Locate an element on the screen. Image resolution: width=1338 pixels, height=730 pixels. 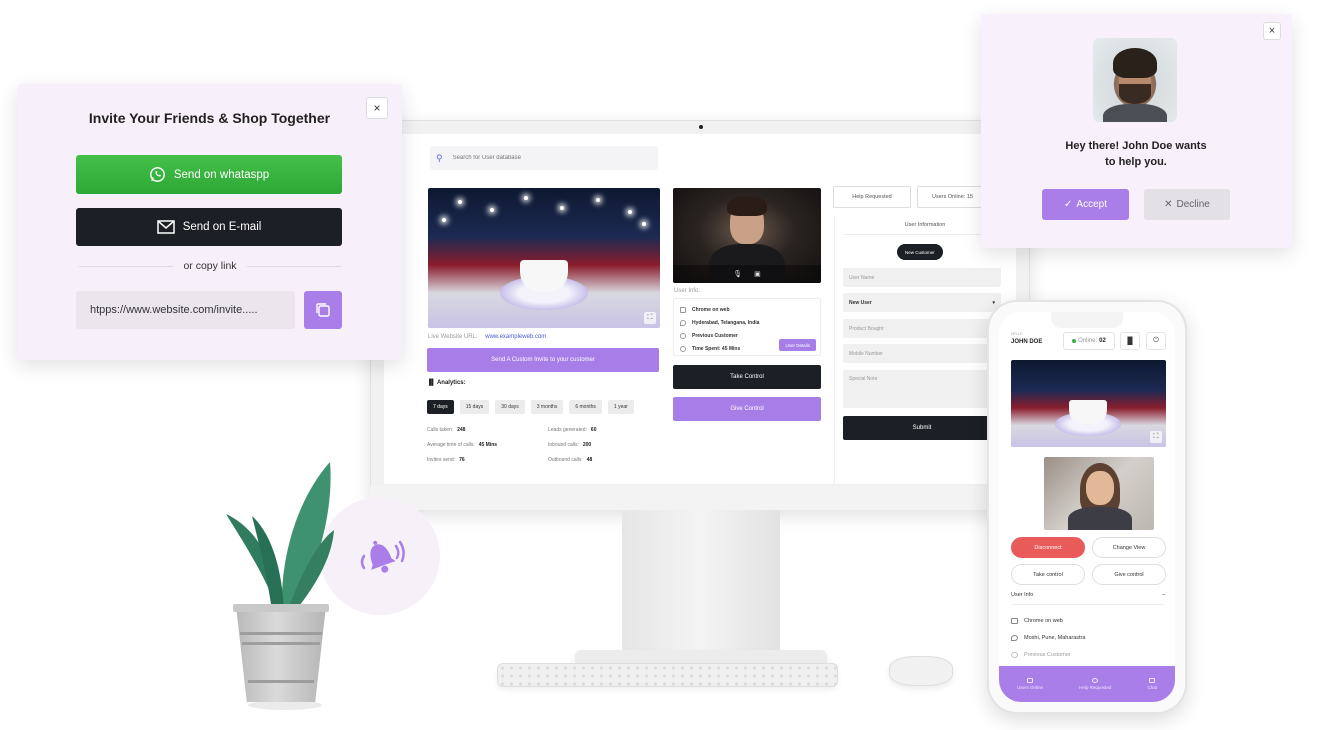
email-icon is located at coordinates (165, 227).